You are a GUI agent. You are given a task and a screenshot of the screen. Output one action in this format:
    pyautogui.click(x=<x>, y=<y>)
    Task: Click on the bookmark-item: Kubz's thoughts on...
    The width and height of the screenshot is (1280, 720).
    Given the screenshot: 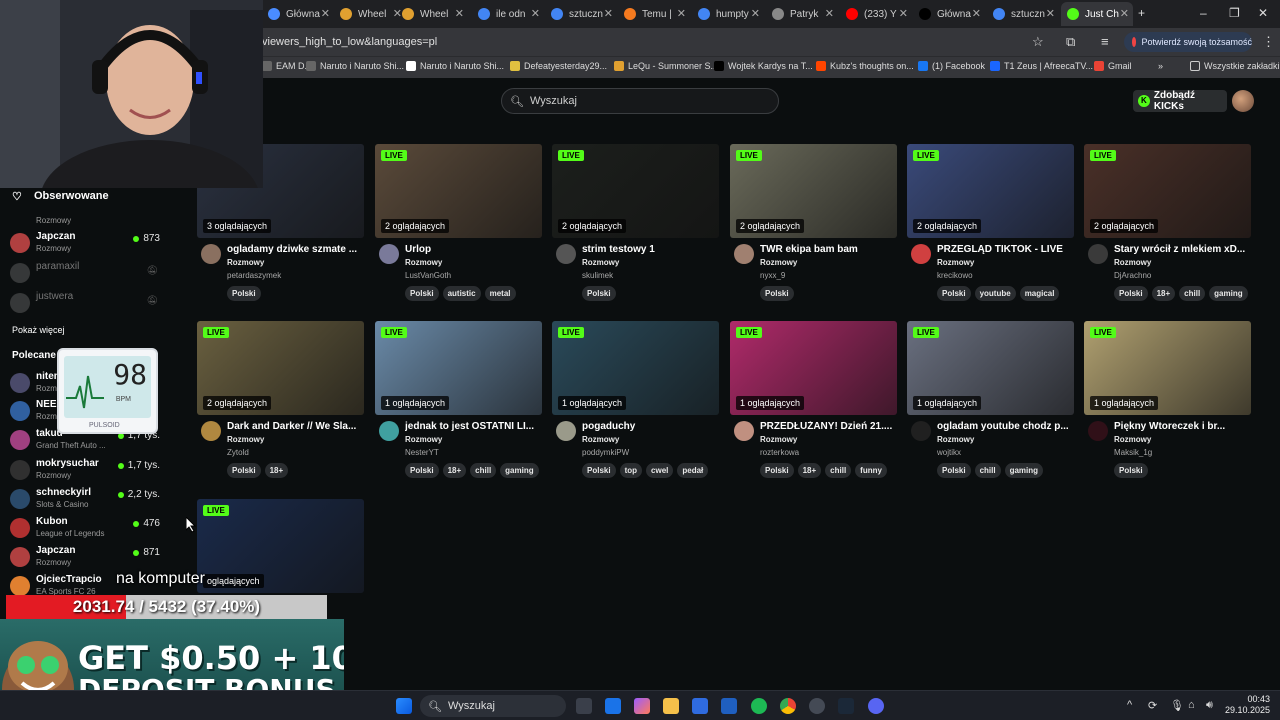 What is the action you would take?
    pyautogui.click(x=865, y=66)
    